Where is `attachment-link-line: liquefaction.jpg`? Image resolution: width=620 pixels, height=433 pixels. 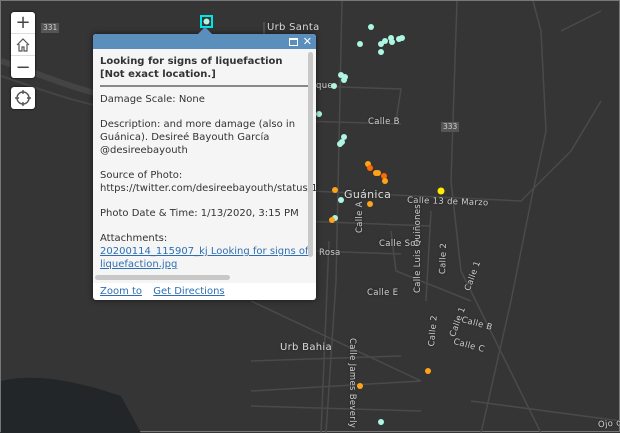
attachment-link-line: liquefaction.jpg is located at coordinates (138, 264).